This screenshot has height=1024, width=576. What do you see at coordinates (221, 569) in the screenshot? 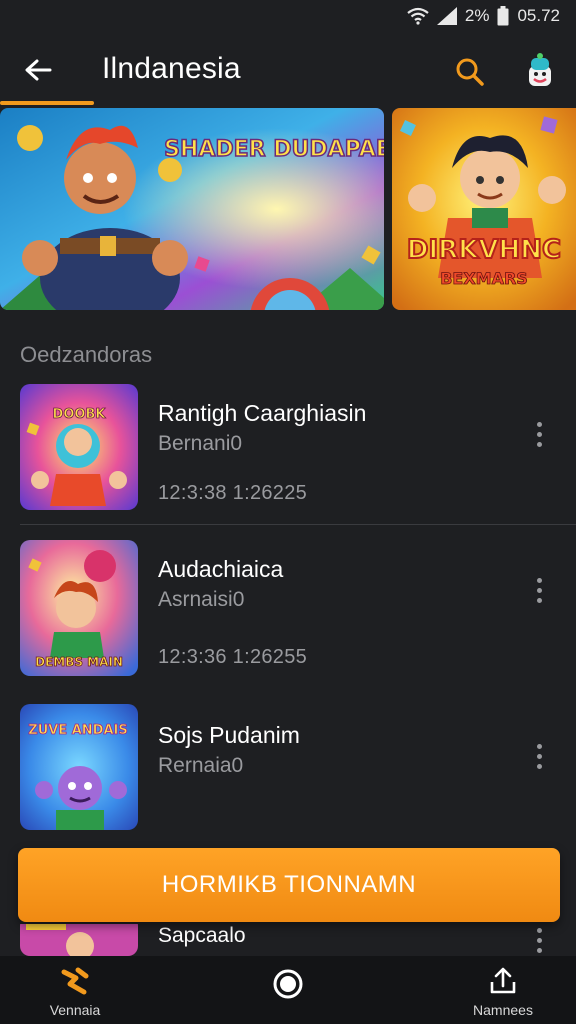
I see `item-title: Audachiaica` at bounding box center [221, 569].